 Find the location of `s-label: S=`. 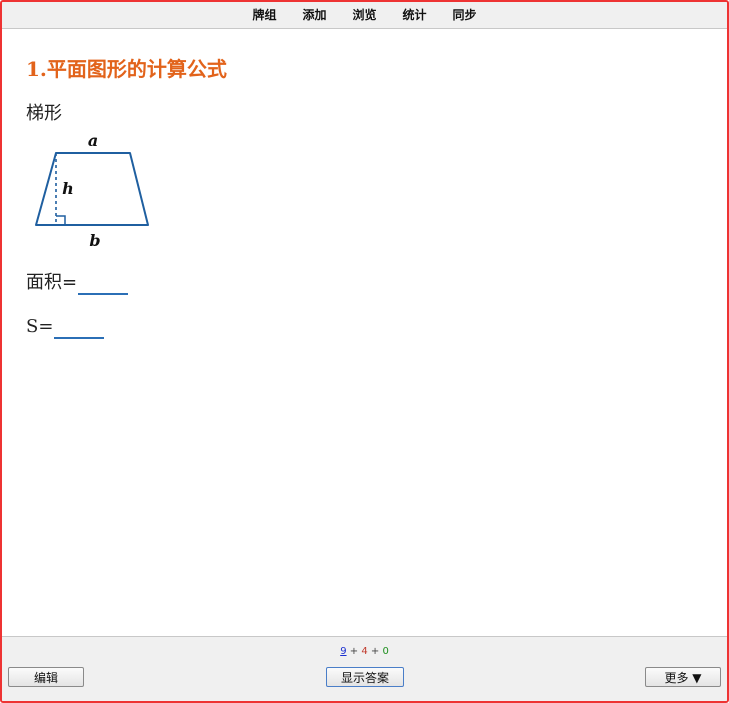

s-label: S= is located at coordinates (40, 326).